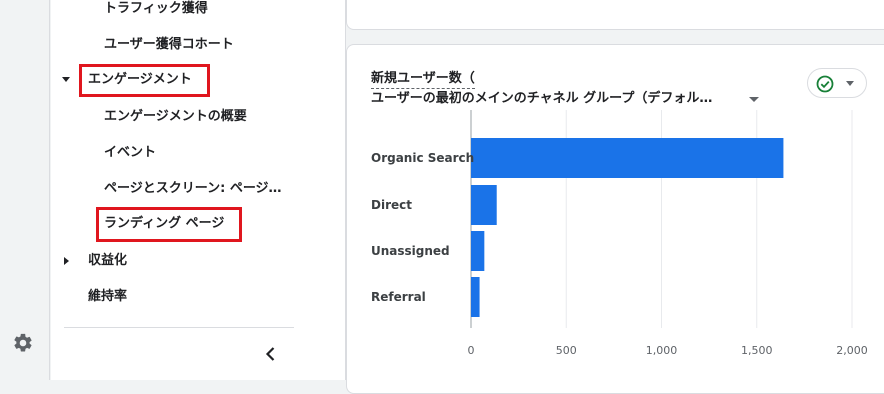  I want to click on top-card, so click(615, 15).